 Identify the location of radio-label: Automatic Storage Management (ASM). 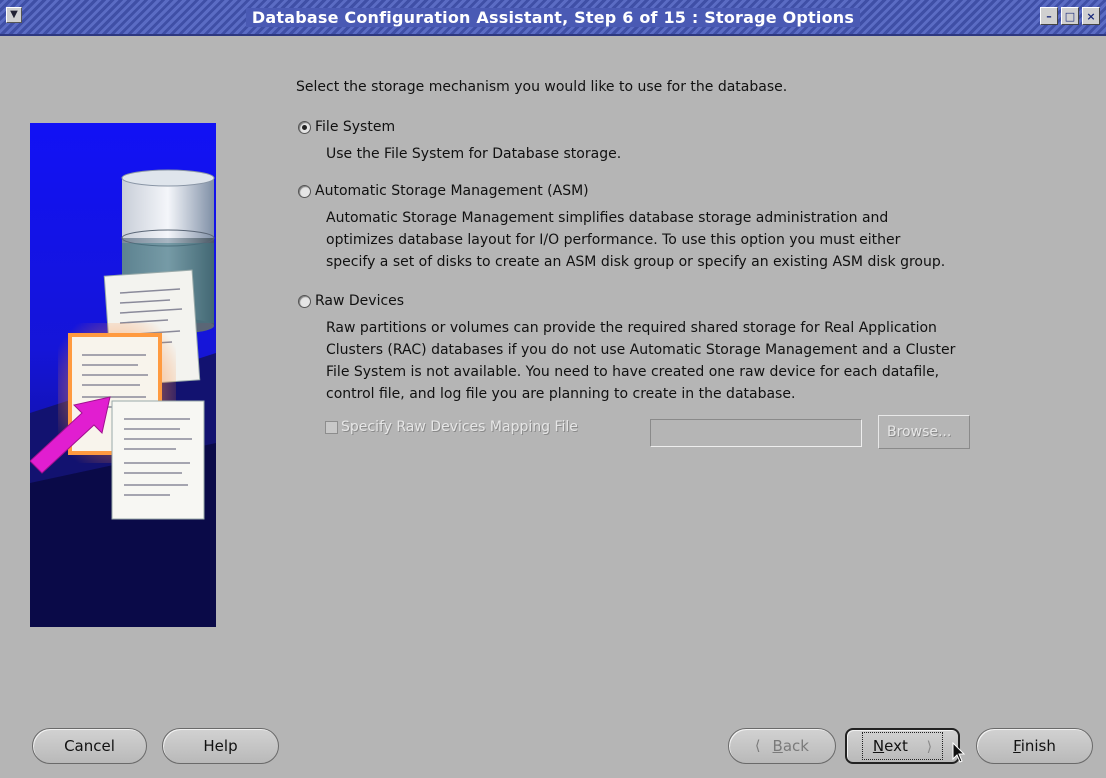
(452, 191).